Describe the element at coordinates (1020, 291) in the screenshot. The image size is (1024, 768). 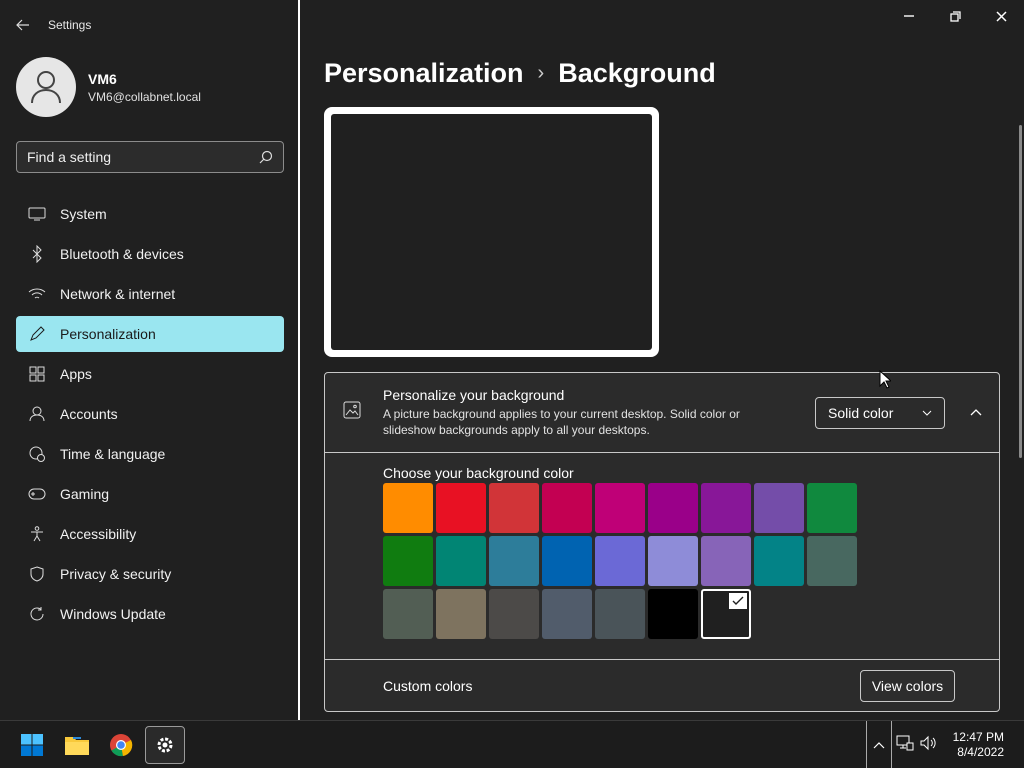
I see `scrollbar` at that location.